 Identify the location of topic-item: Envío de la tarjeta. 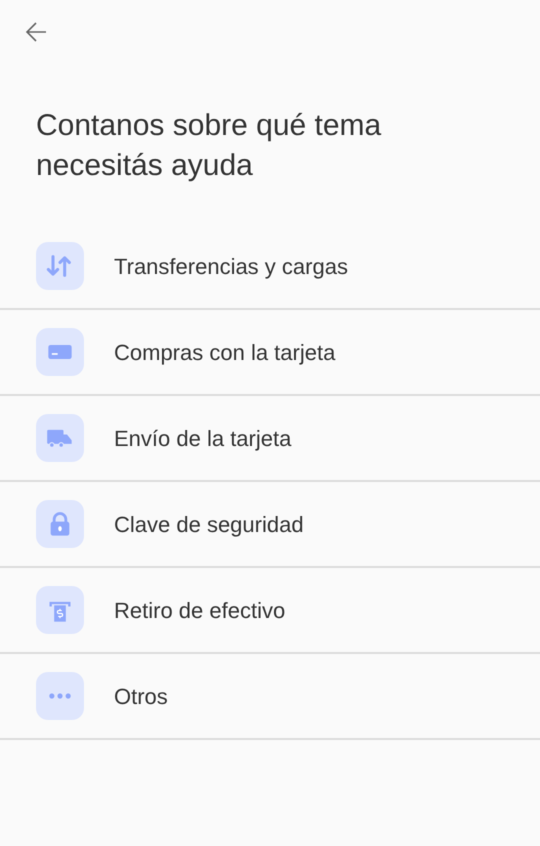
(270, 439).